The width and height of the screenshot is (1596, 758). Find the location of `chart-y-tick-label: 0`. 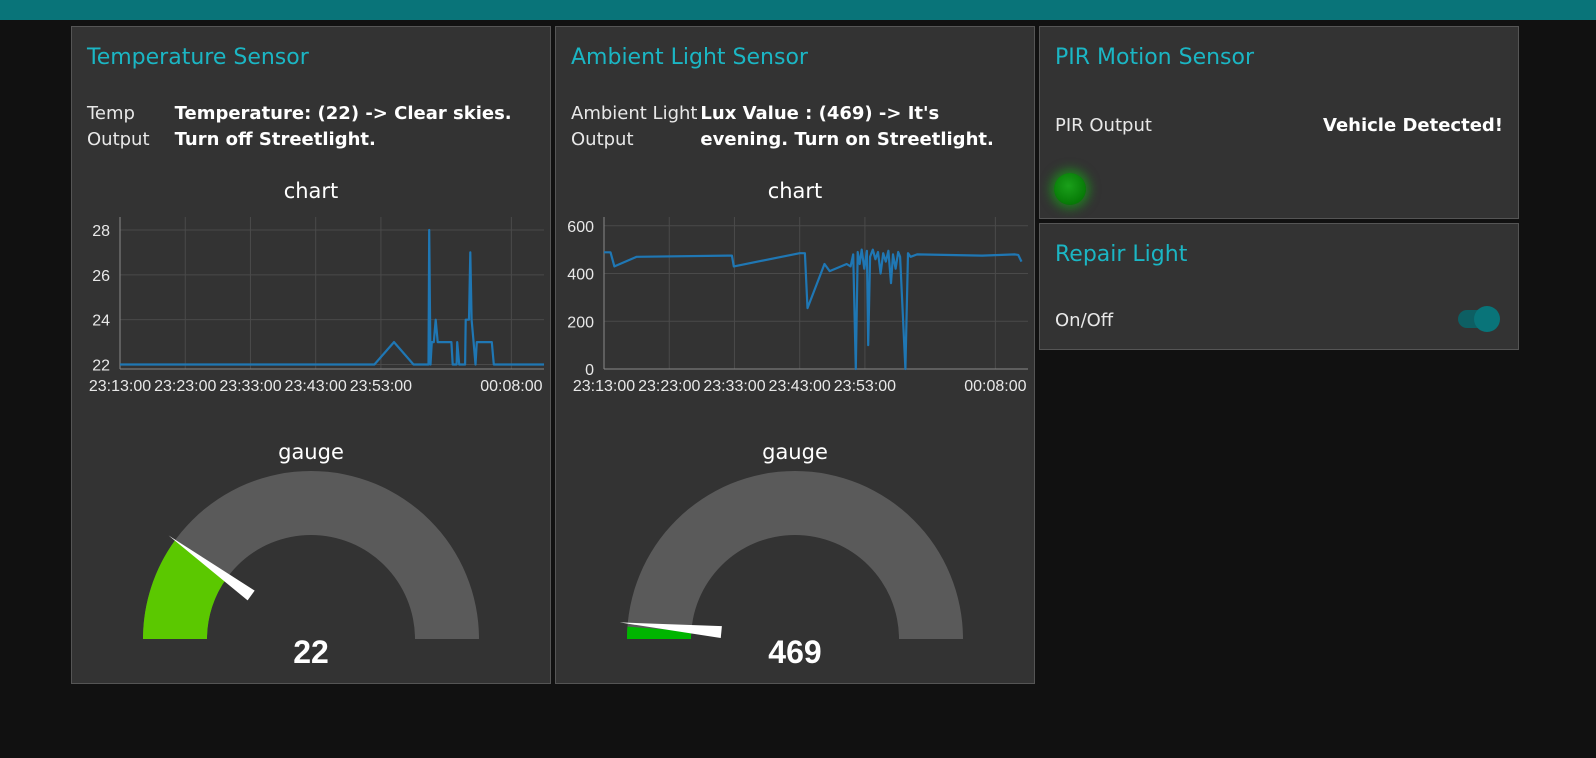

chart-y-tick-label: 0 is located at coordinates (589, 370).